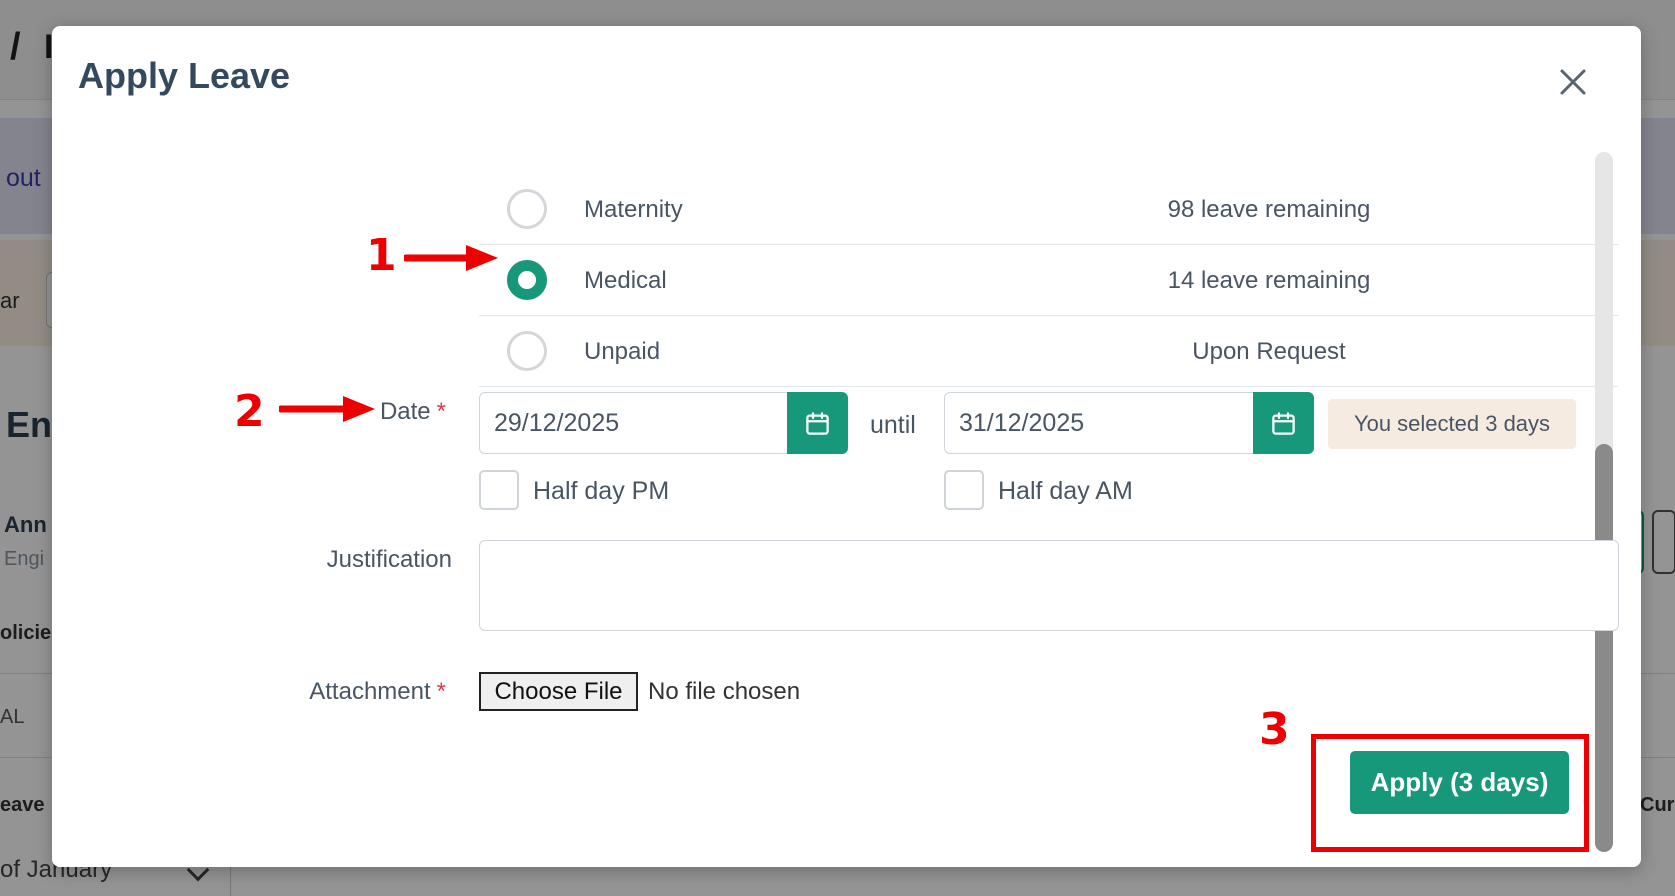  What do you see at coordinates (625, 280) in the screenshot?
I see `leave-type-label: Medical` at bounding box center [625, 280].